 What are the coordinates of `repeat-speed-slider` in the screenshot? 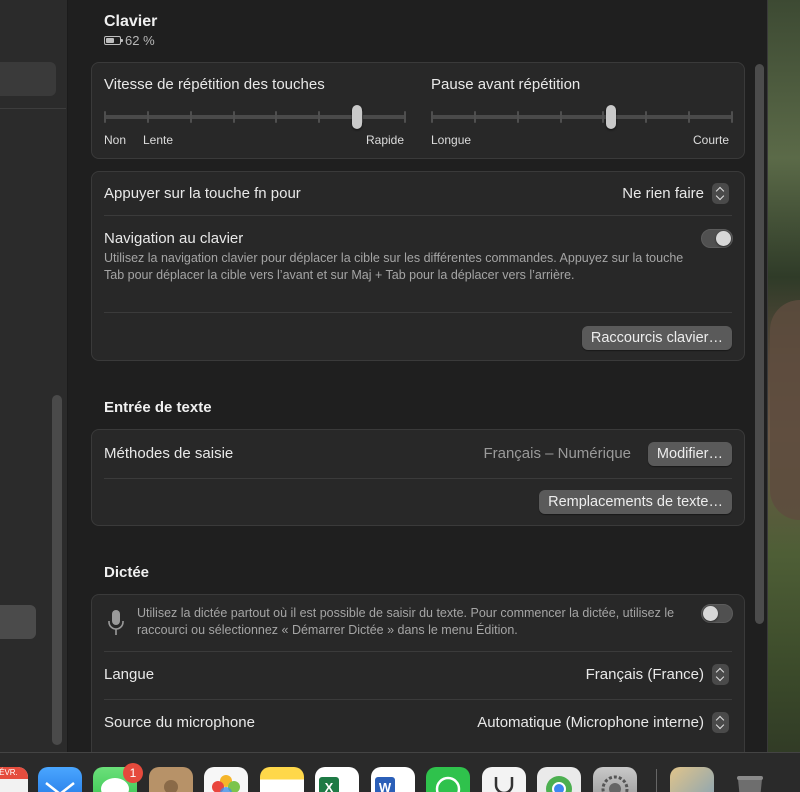 It's located at (255, 117).